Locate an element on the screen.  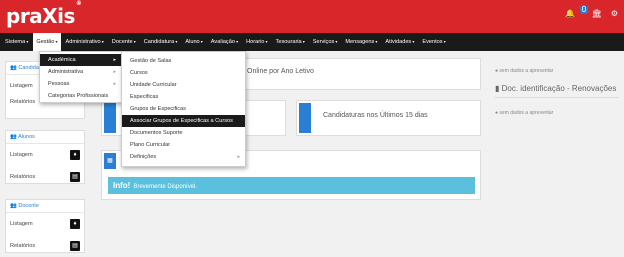
institution-icon: 🏛 is located at coordinates (597, 13).